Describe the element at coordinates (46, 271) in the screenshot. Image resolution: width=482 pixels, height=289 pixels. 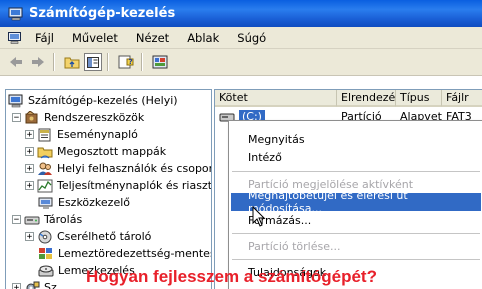
I see `disk-management-icon` at that location.